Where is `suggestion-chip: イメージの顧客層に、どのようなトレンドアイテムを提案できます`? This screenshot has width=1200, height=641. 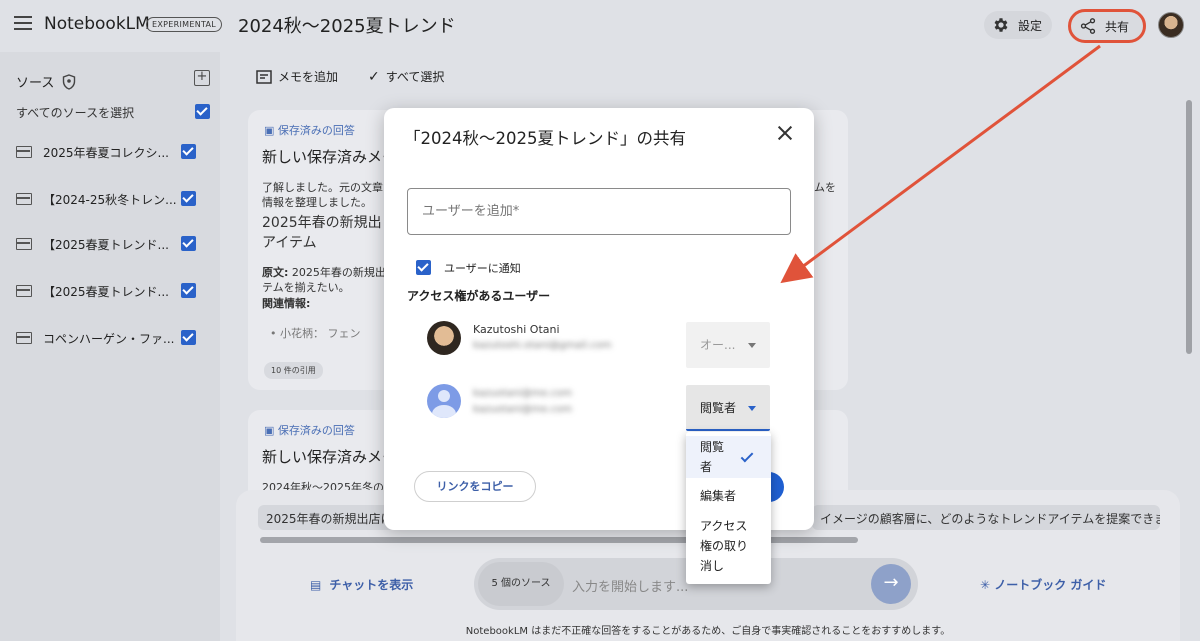 suggestion-chip: イメージの顧客層に、どのようなトレンドアイテムを提案できます is located at coordinates (986, 517).